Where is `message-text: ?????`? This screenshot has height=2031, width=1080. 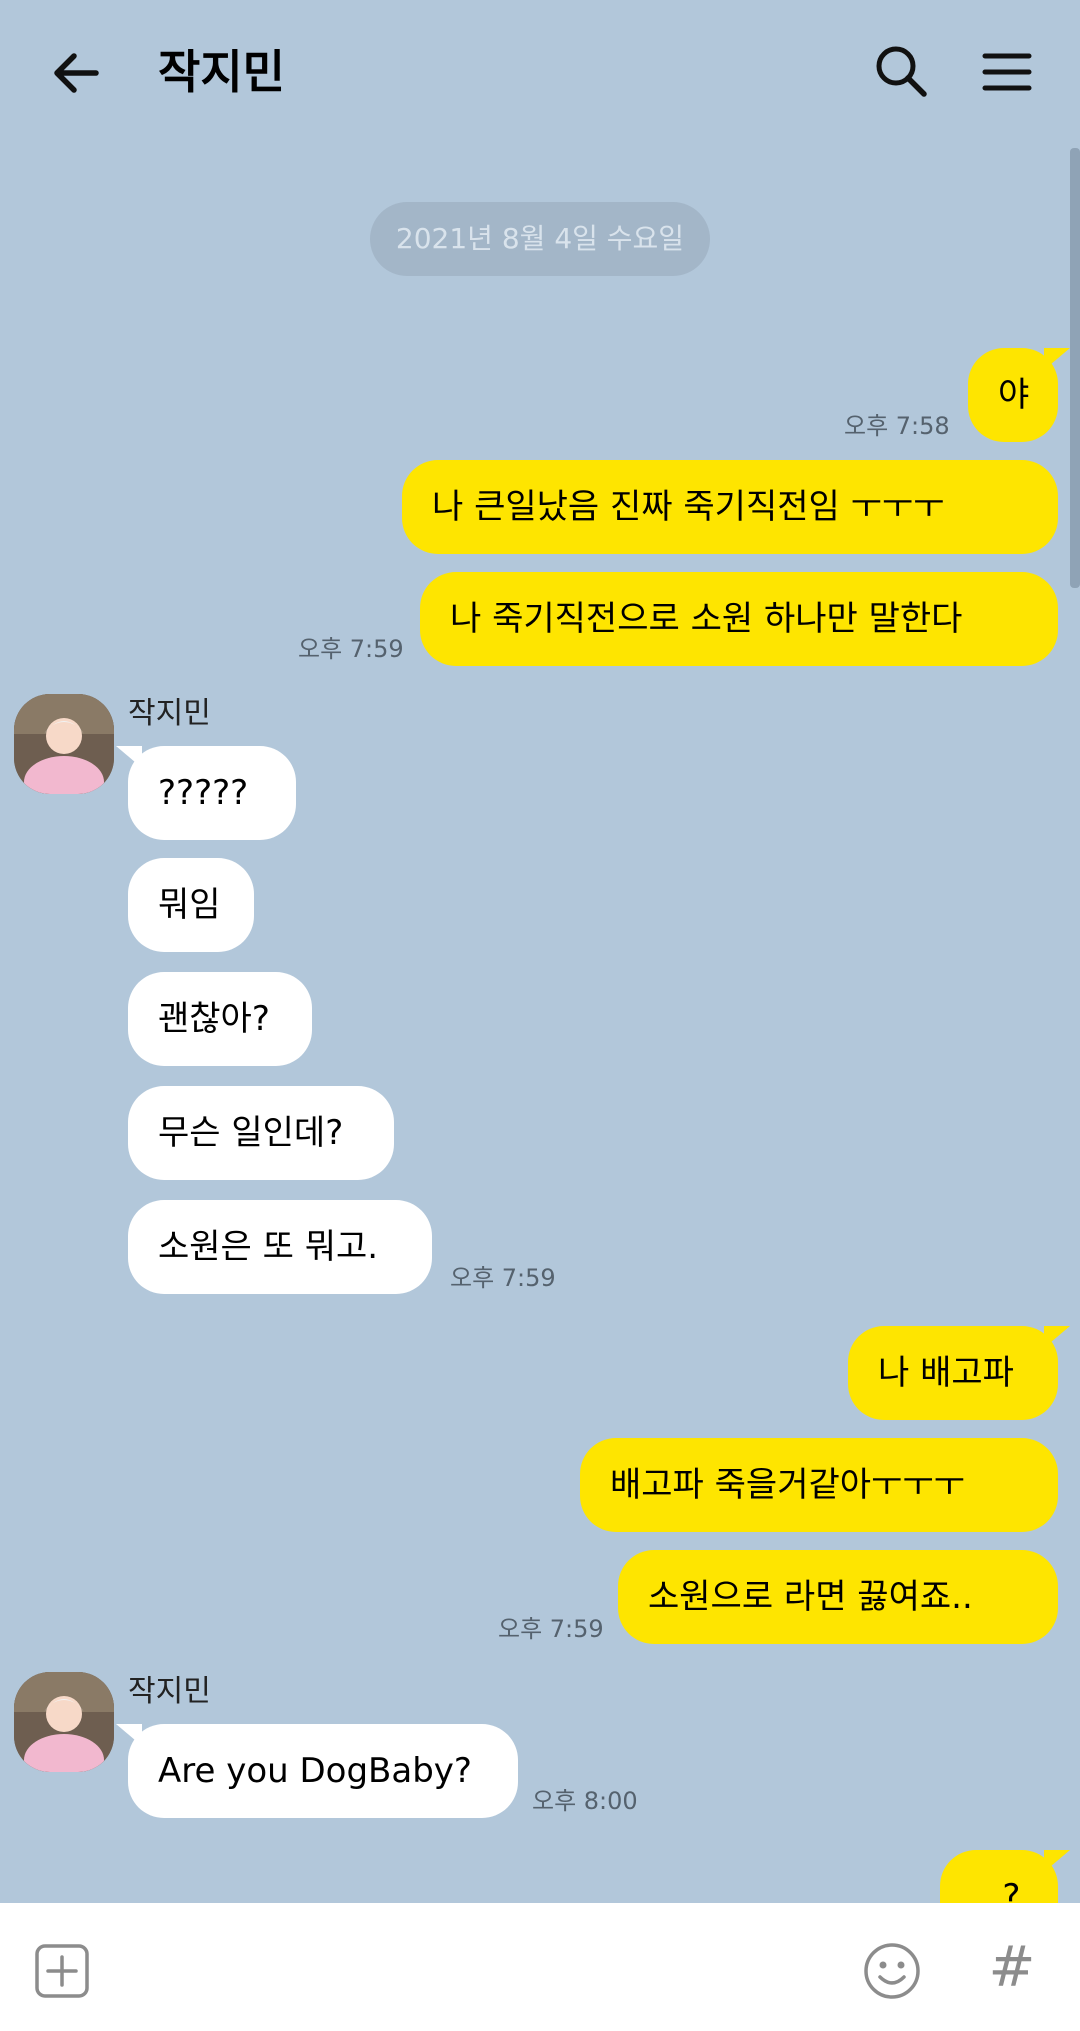 message-text: ????? is located at coordinates (203, 793).